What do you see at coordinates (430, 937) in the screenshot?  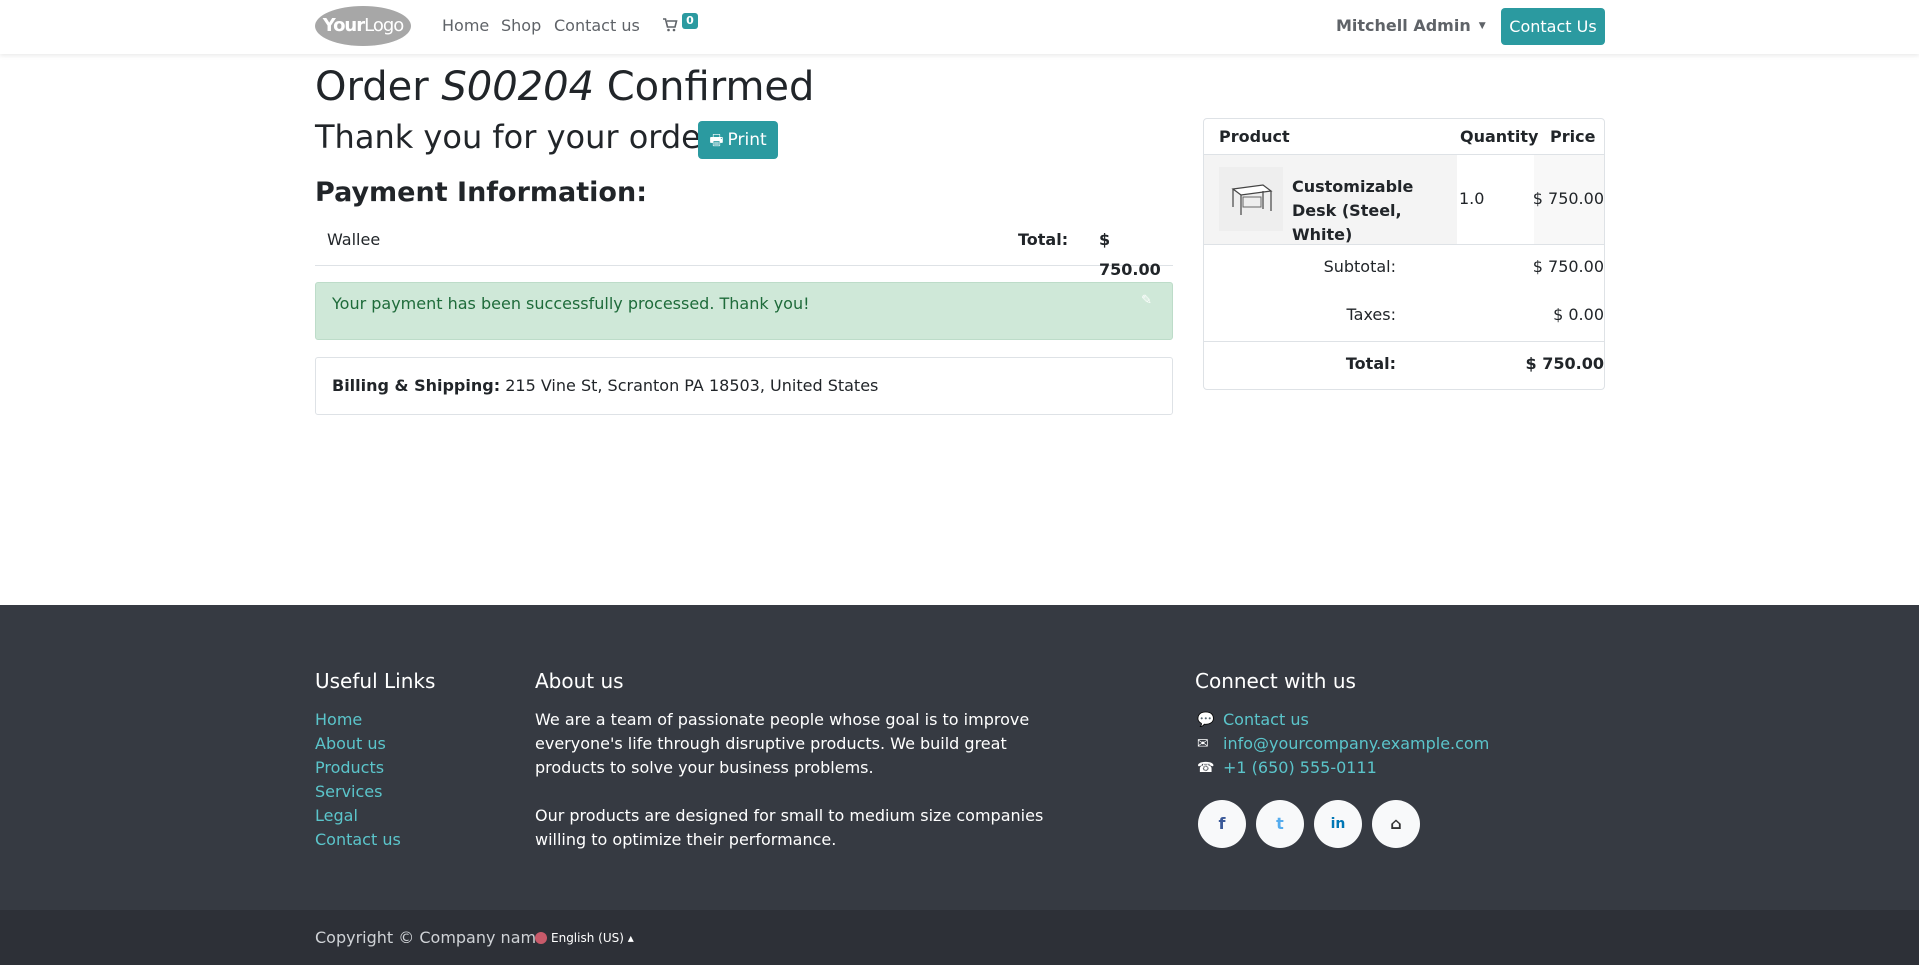 I see `copyright-text: Copyright © Company name` at bounding box center [430, 937].